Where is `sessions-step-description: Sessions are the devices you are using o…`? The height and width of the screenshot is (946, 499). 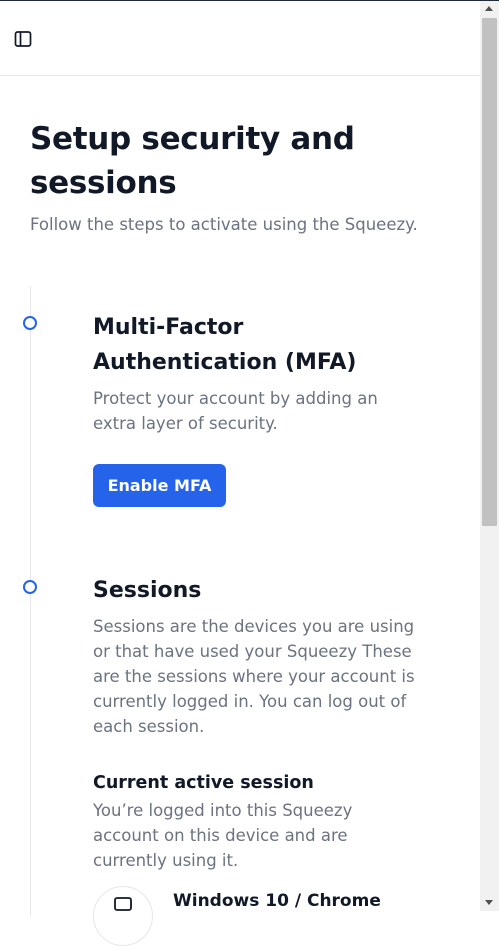 sessions-step-description: Sessions are the devices you are using o… is located at coordinates (254, 676).